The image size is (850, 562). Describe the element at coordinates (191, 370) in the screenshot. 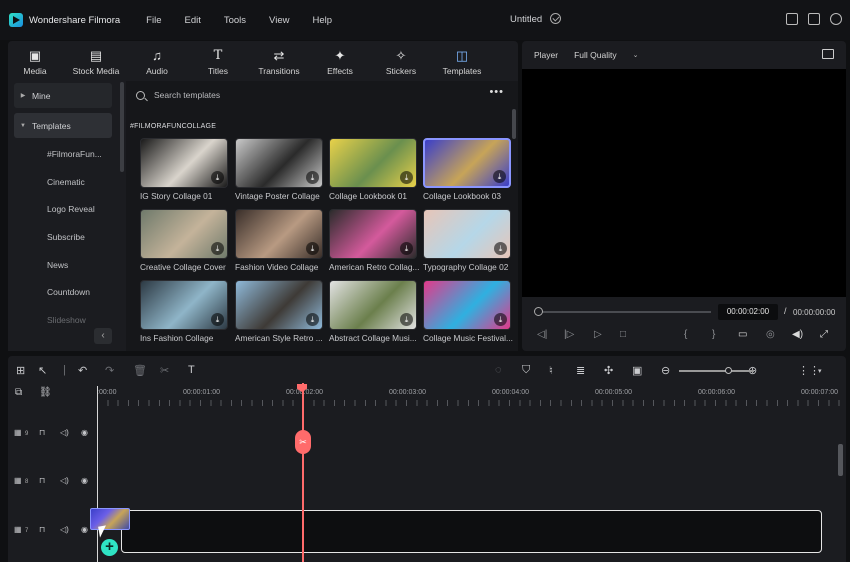

I see `text-tool-icon: T` at that location.